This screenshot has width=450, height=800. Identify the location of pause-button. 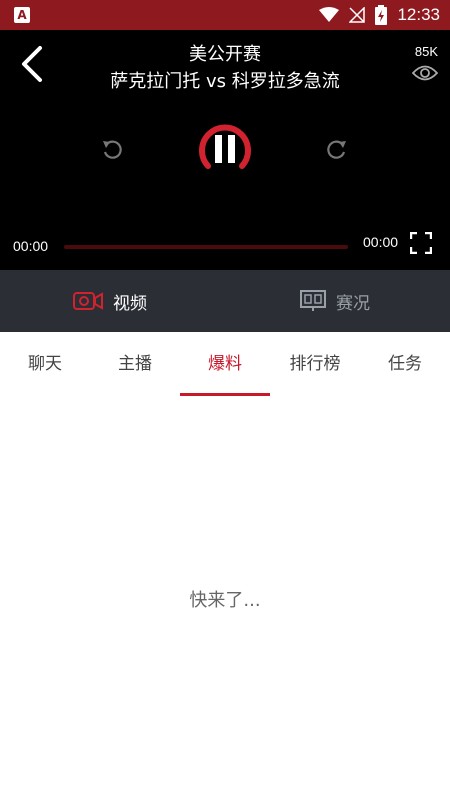
(225, 149).